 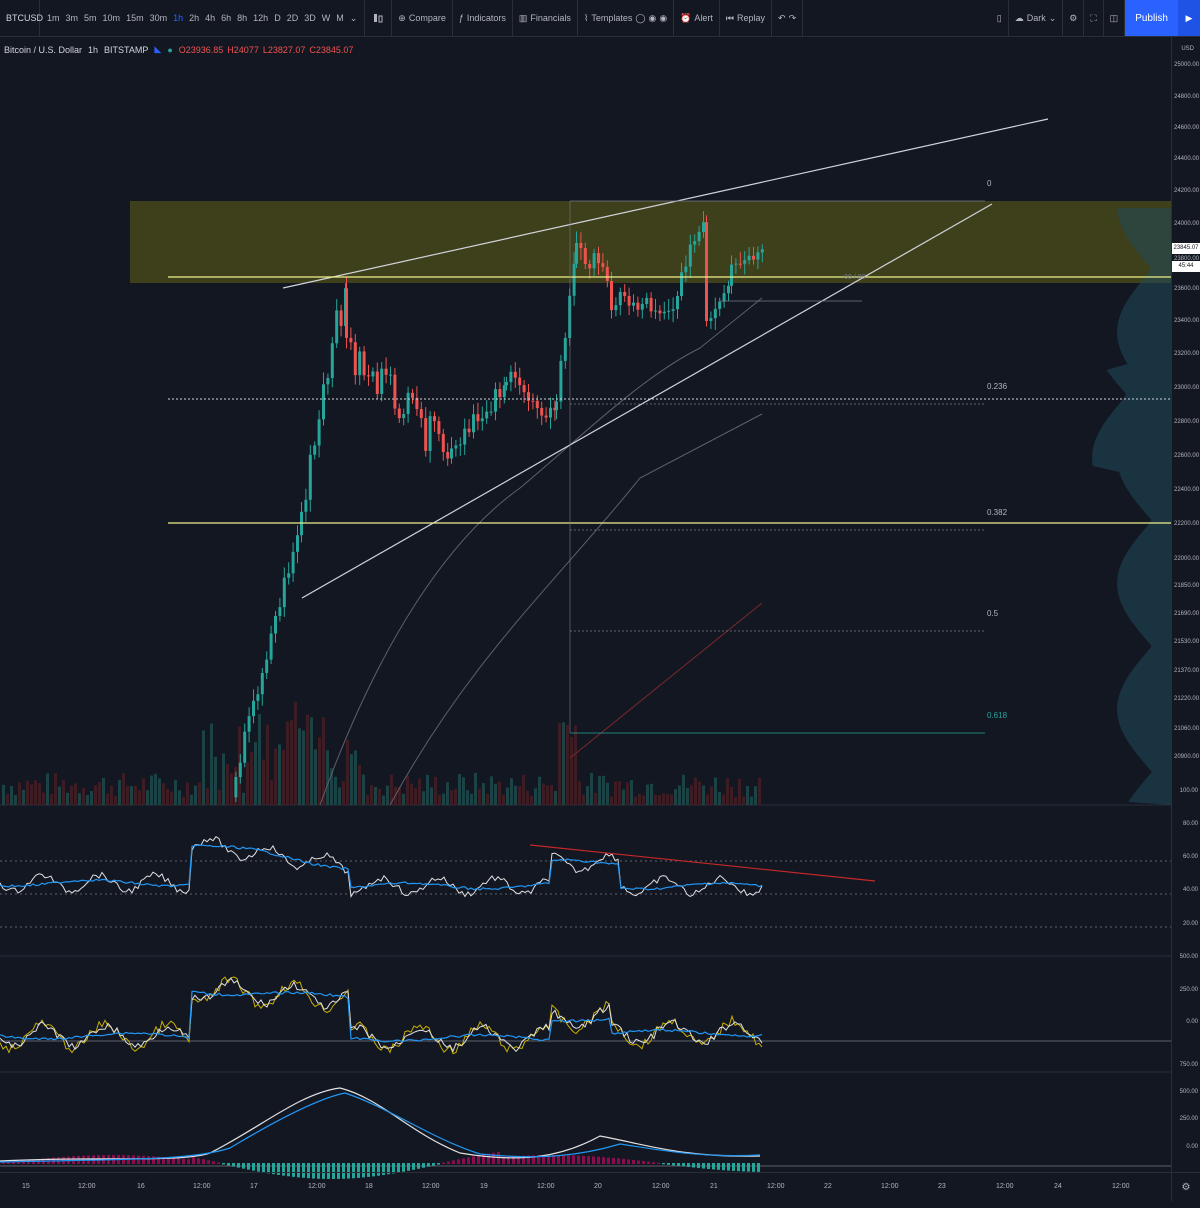 I want to click on replay-button: ⏮ Replay, so click(x=746, y=18).